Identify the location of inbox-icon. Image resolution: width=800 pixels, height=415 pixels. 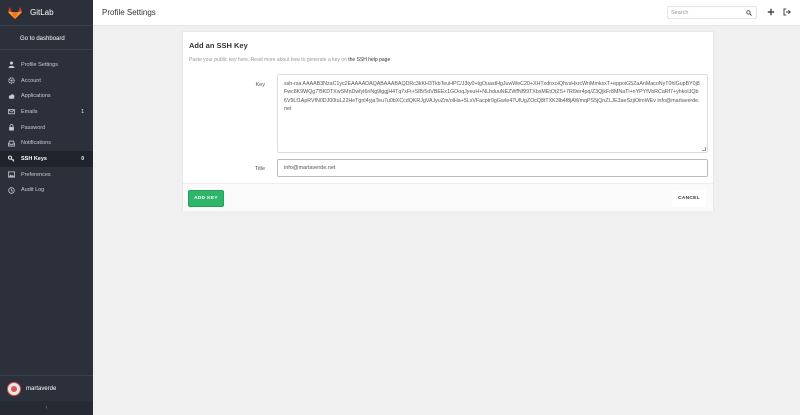
(11, 143).